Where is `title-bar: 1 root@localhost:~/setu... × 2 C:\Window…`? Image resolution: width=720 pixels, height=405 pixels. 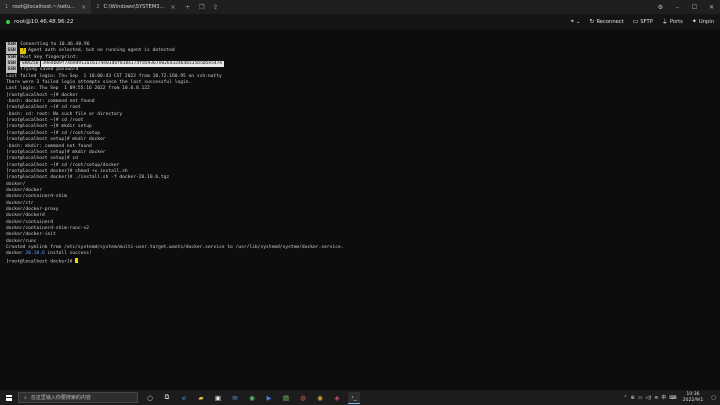 title-bar: 1 root@localhost:~/setu... × 2 C:\Window… is located at coordinates (360, 7).